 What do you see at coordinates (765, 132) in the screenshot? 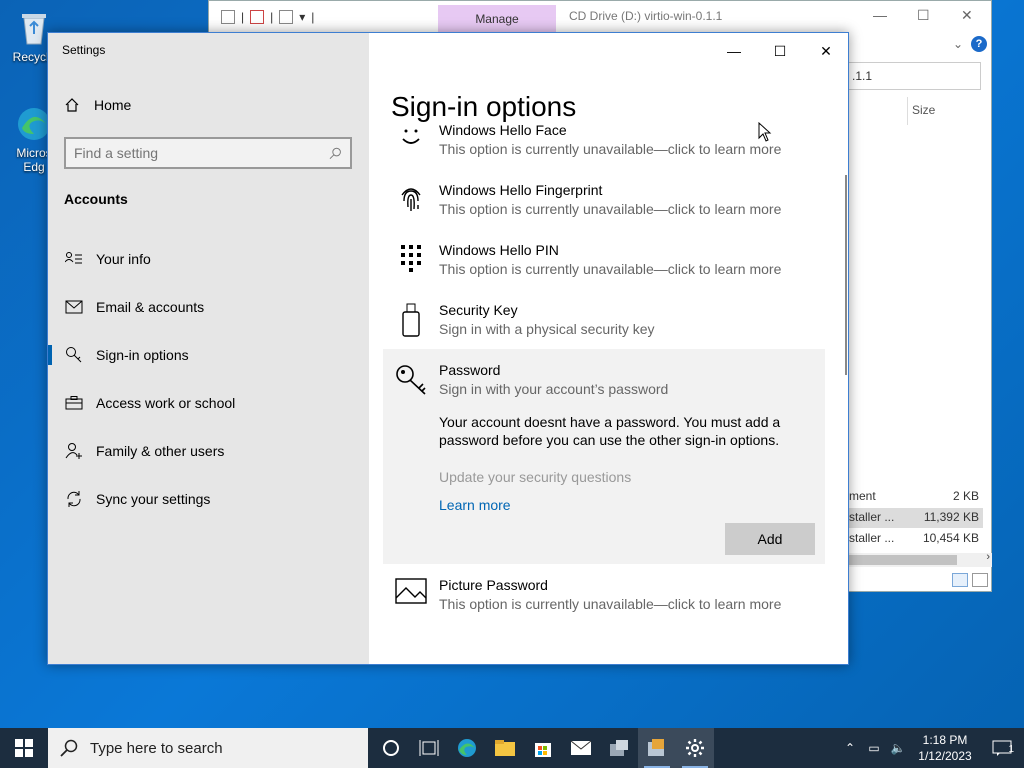
I see `mouse-cursor-icon` at bounding box center [765, 132].